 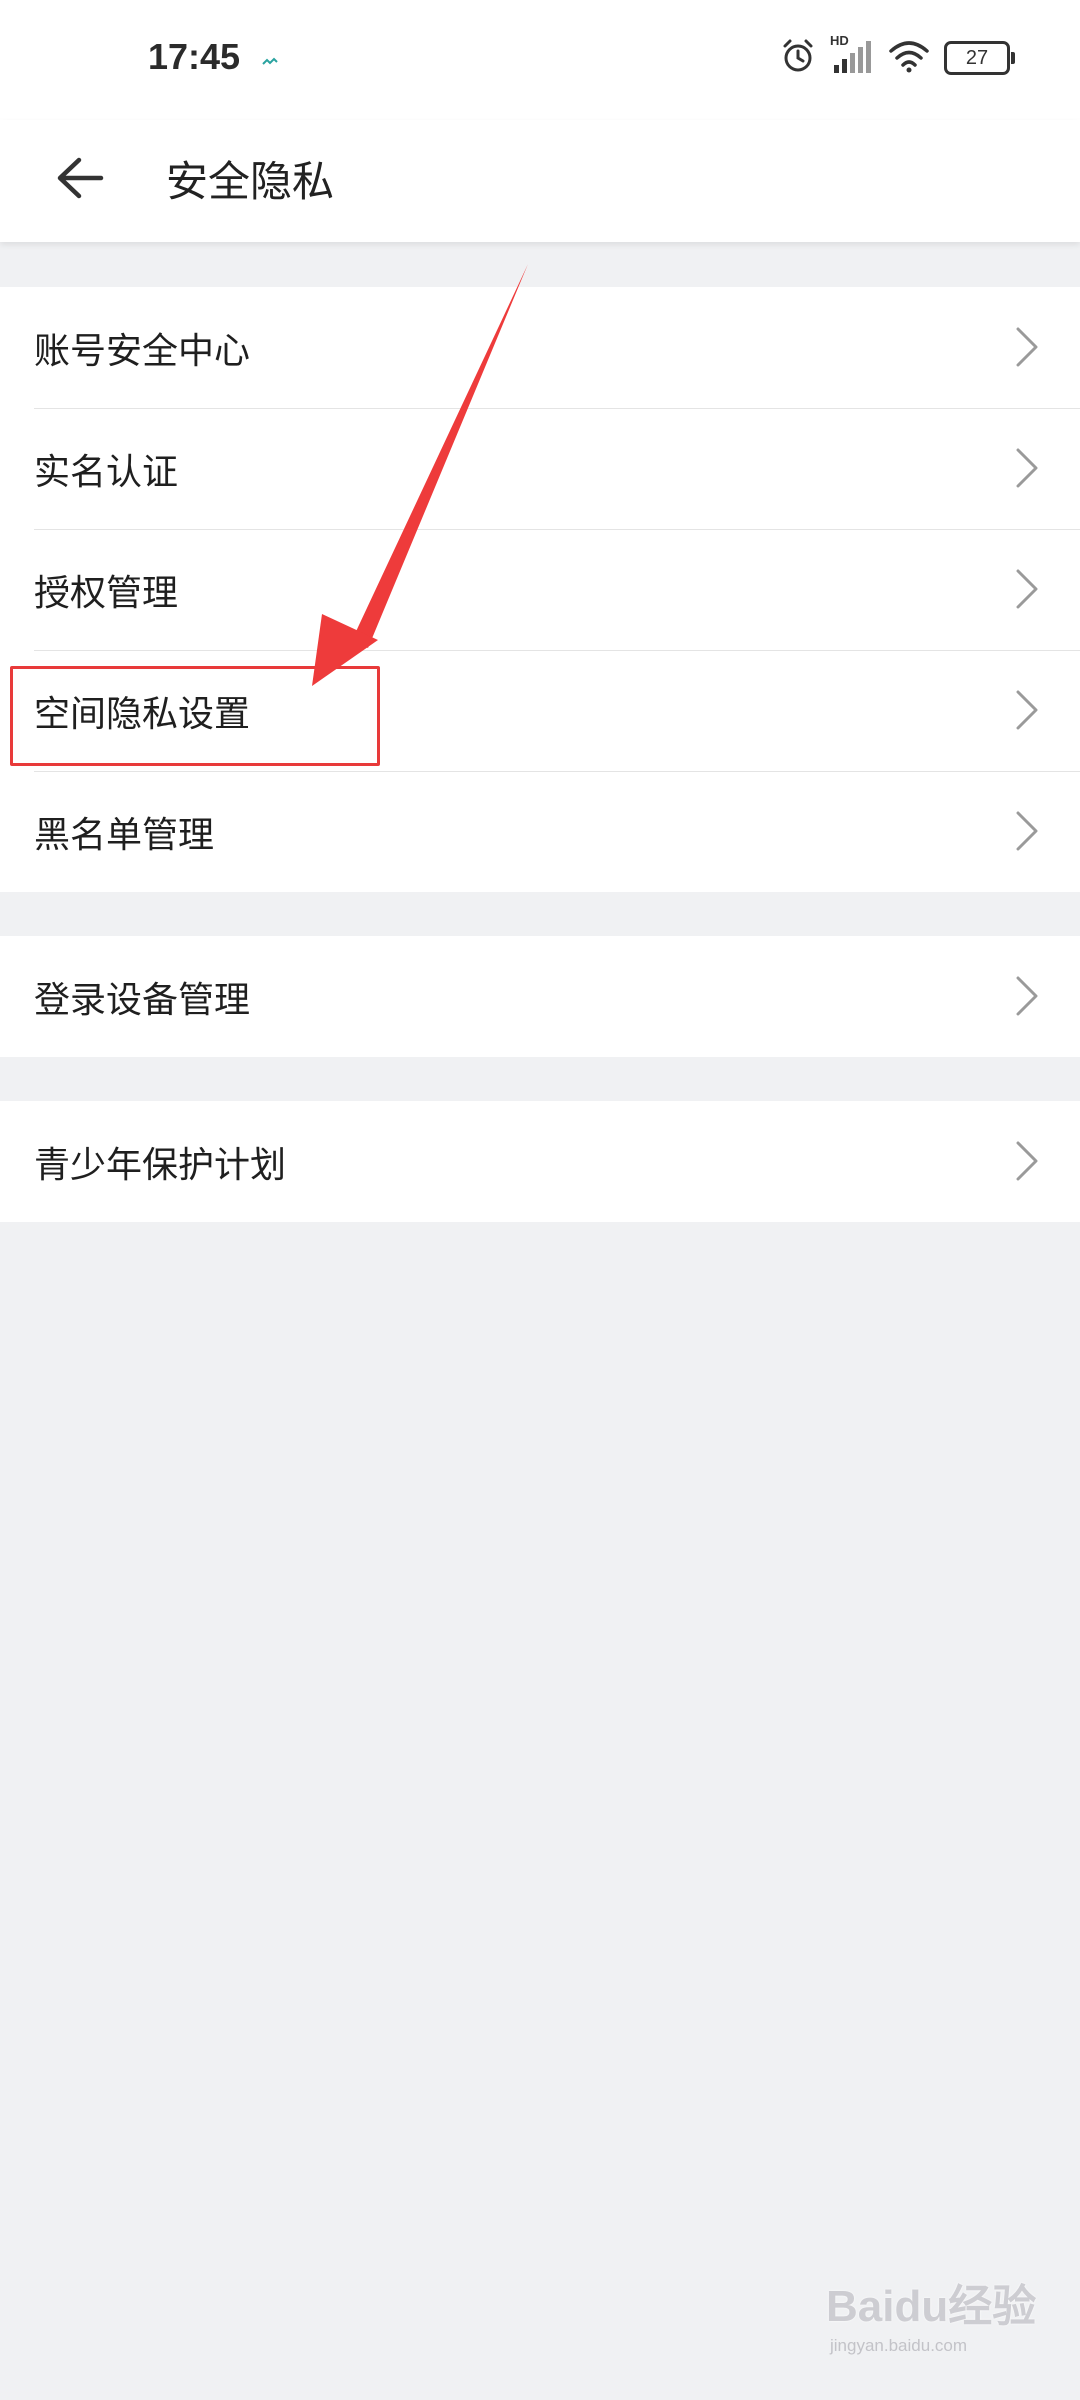 I want to click on list-item-login-device-management: 登录设备管理, so click(x=540, y=996).